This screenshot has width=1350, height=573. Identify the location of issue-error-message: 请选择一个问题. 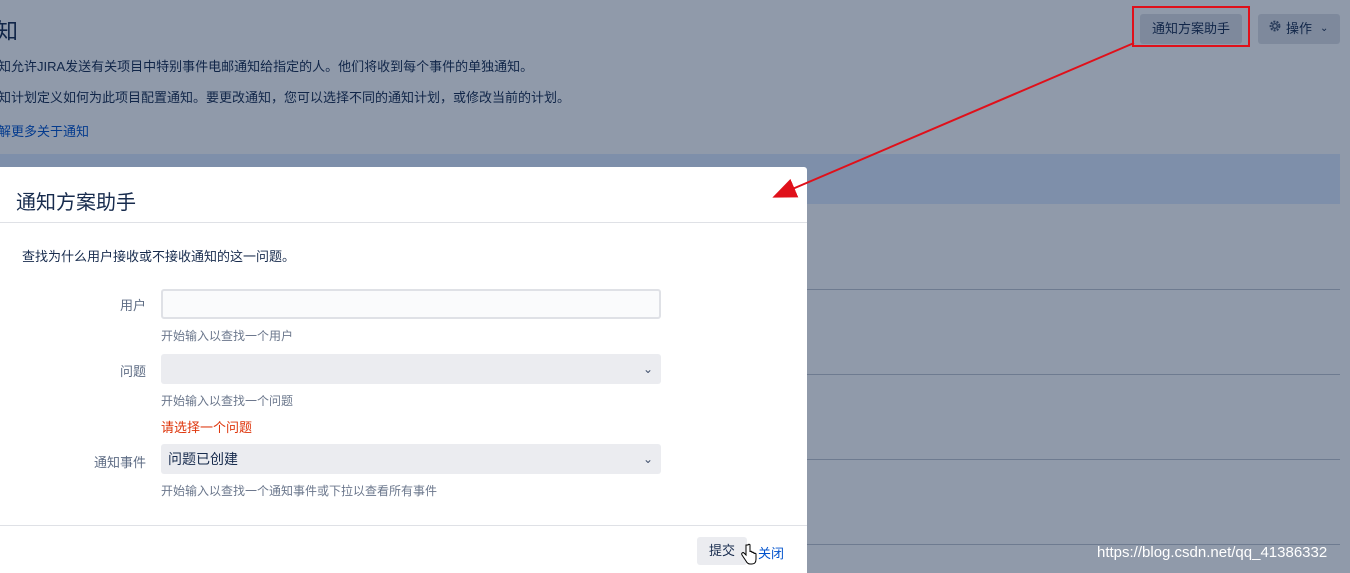
(207, 427).